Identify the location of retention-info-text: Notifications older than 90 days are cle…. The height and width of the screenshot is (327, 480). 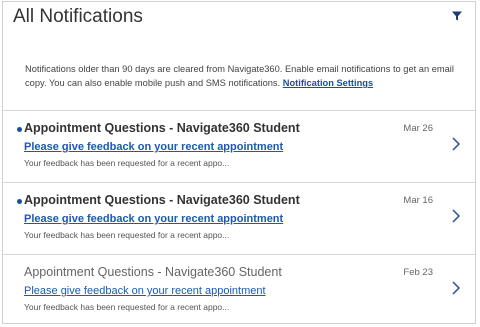
(239, 76).